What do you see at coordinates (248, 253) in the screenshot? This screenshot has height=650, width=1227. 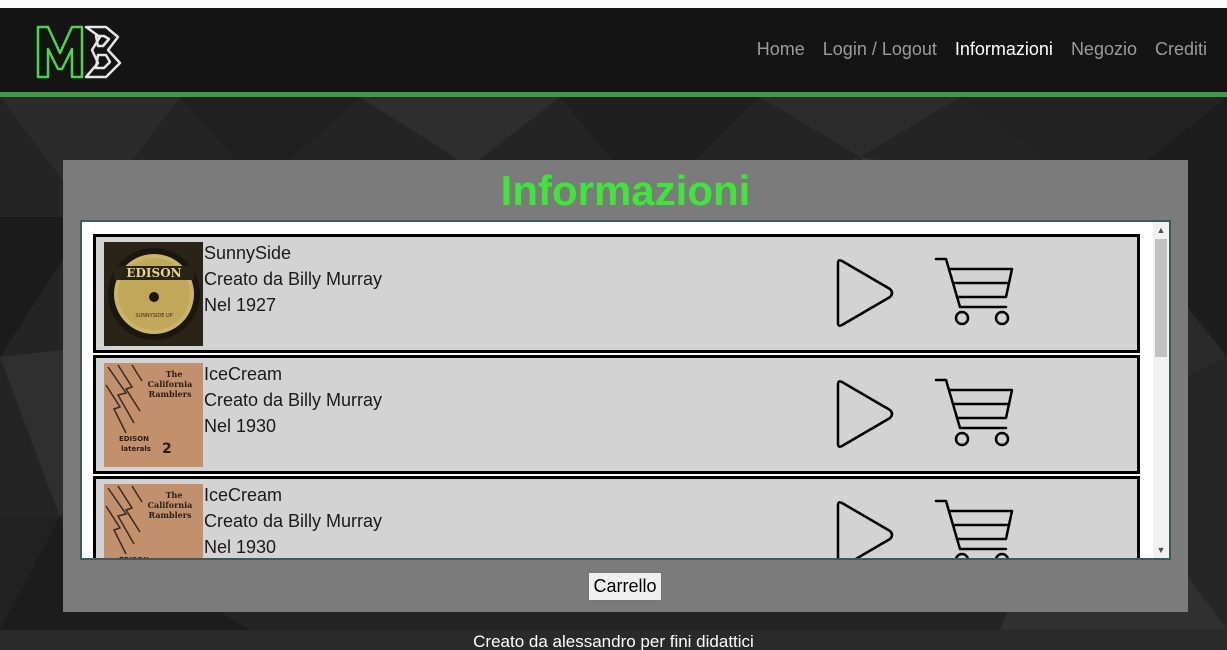 I see `song-title: SunnySide` at bounding box center [248, 253].